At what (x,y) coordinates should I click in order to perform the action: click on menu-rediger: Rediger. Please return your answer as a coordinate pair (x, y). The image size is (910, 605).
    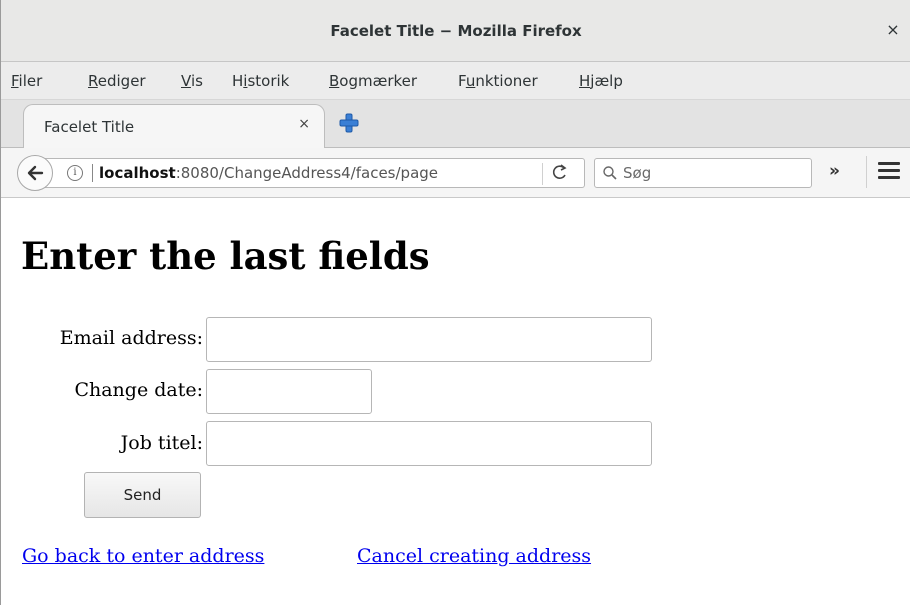
    Looking at the image, I should click on (117, 81).